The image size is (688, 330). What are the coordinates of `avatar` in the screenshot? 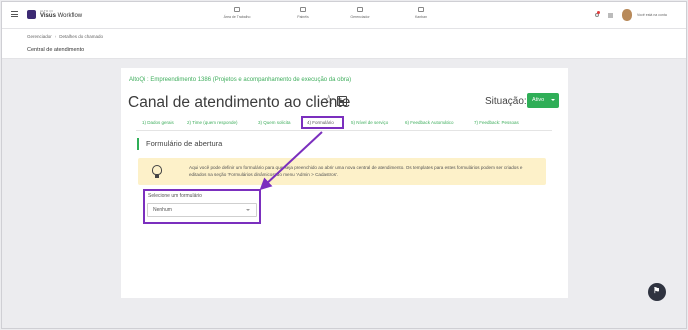 It's located at (627, 15).